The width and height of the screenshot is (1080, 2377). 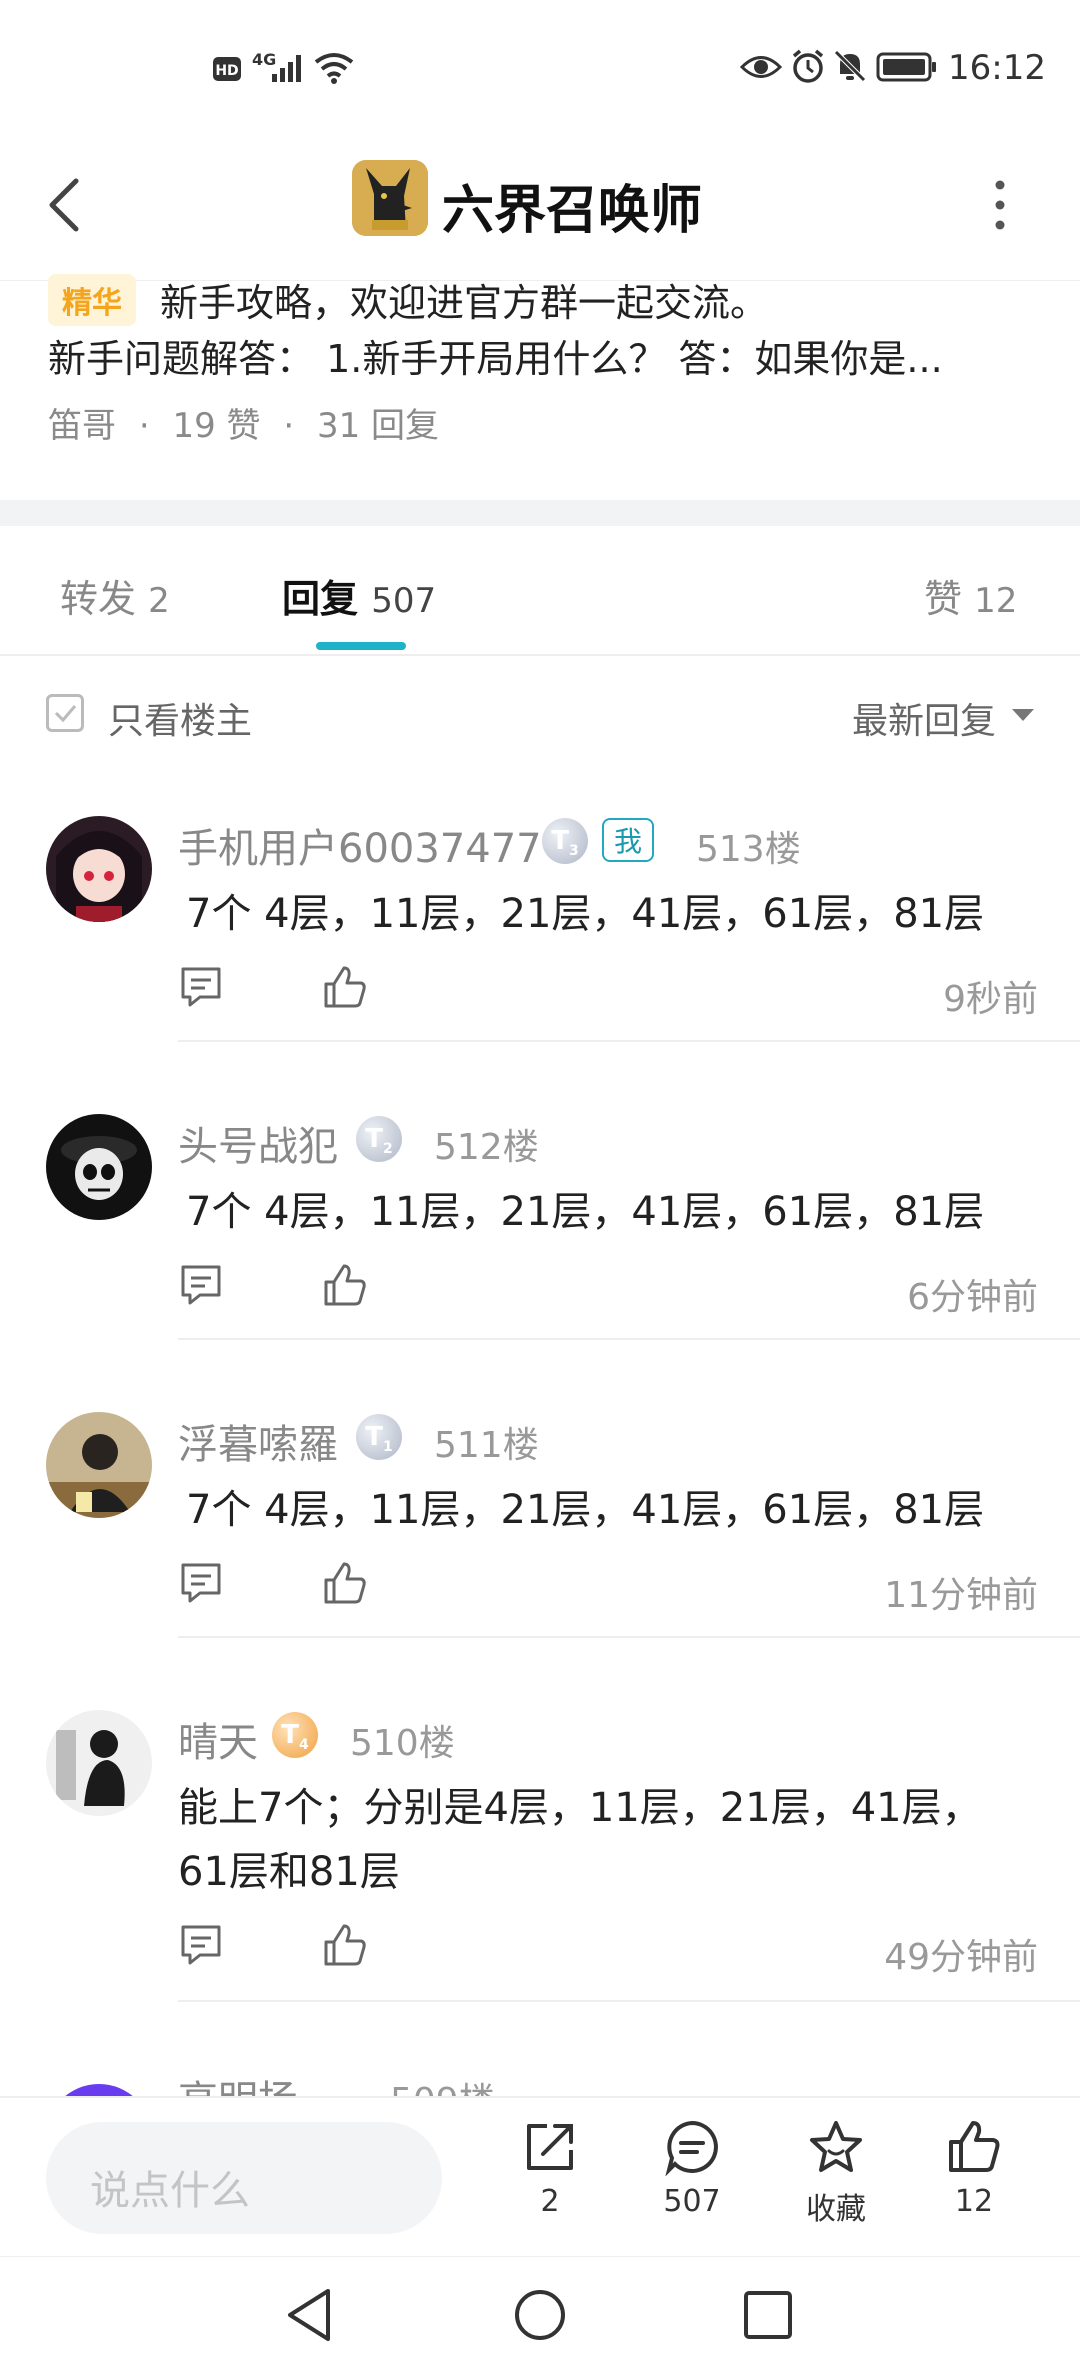 I want to click on reply-username: 手机用户60037477, so click(x=360, y=845).